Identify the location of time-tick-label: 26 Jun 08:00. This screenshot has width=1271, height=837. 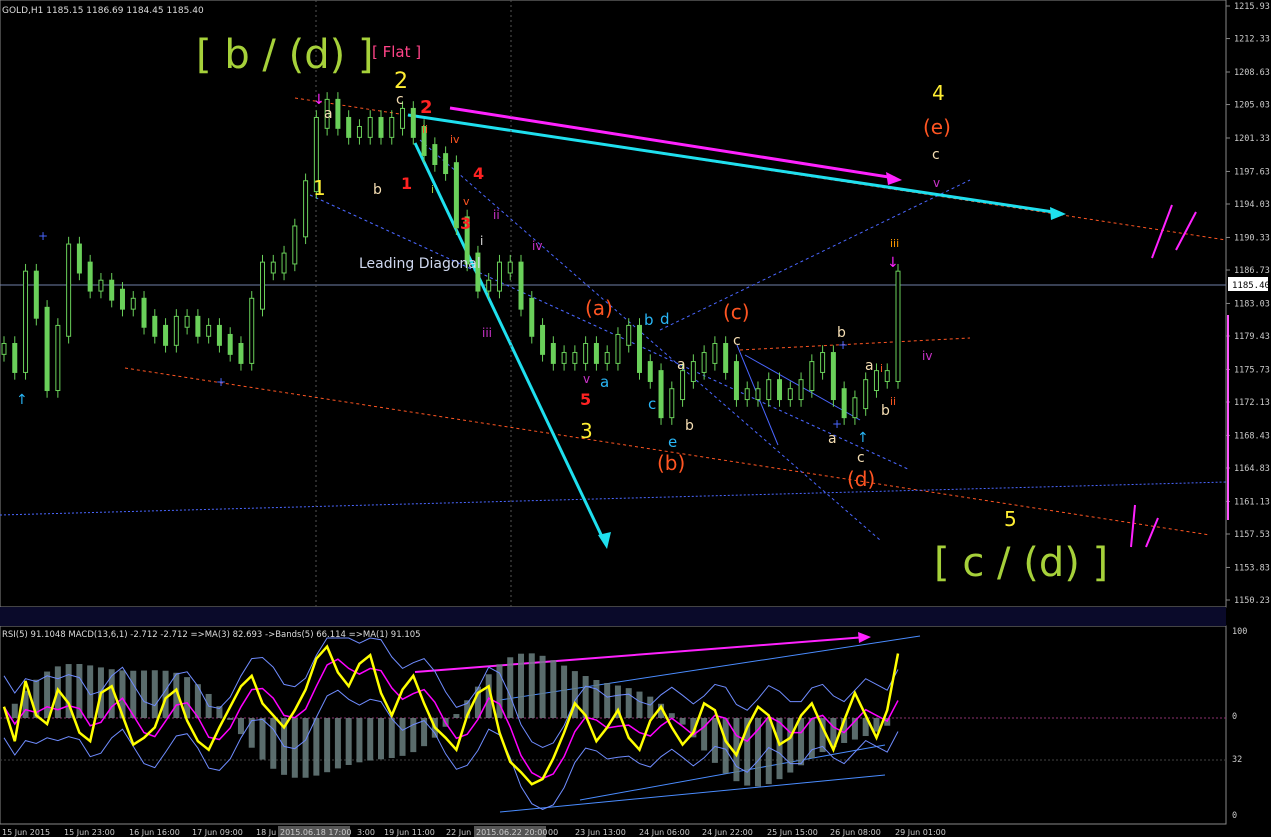
(855, 832).